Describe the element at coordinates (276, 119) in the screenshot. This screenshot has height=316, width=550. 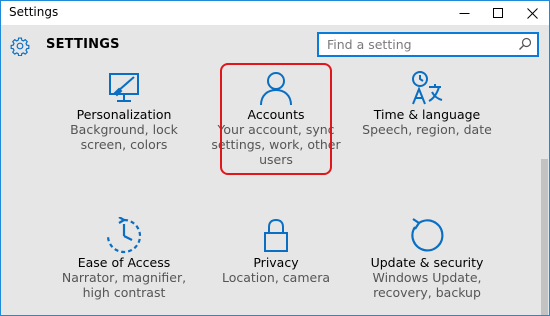
I see `accounts-highlight-box` at that location.